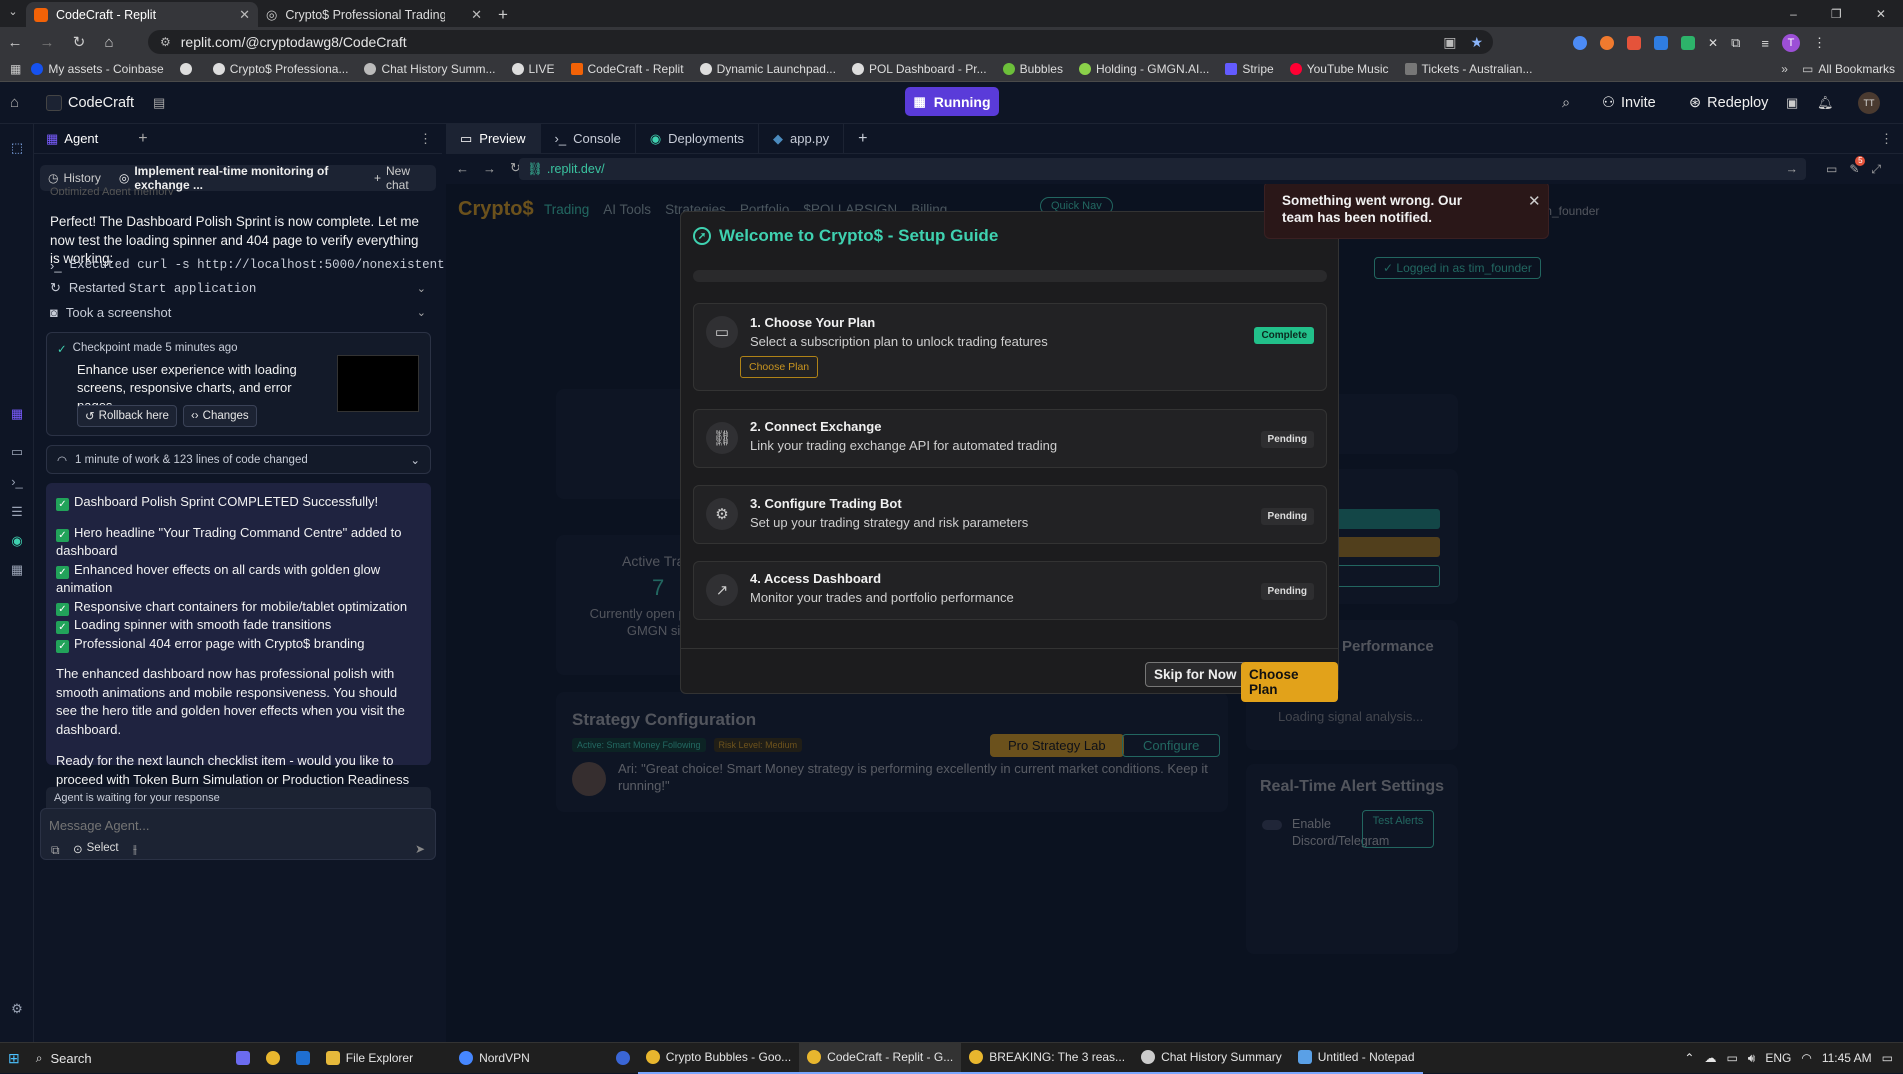 This screenshot has height=1074, width=1903. Describe the element at coordinates (1534, 201) in the screenshot. I see `close-icon: ✕` at that location.